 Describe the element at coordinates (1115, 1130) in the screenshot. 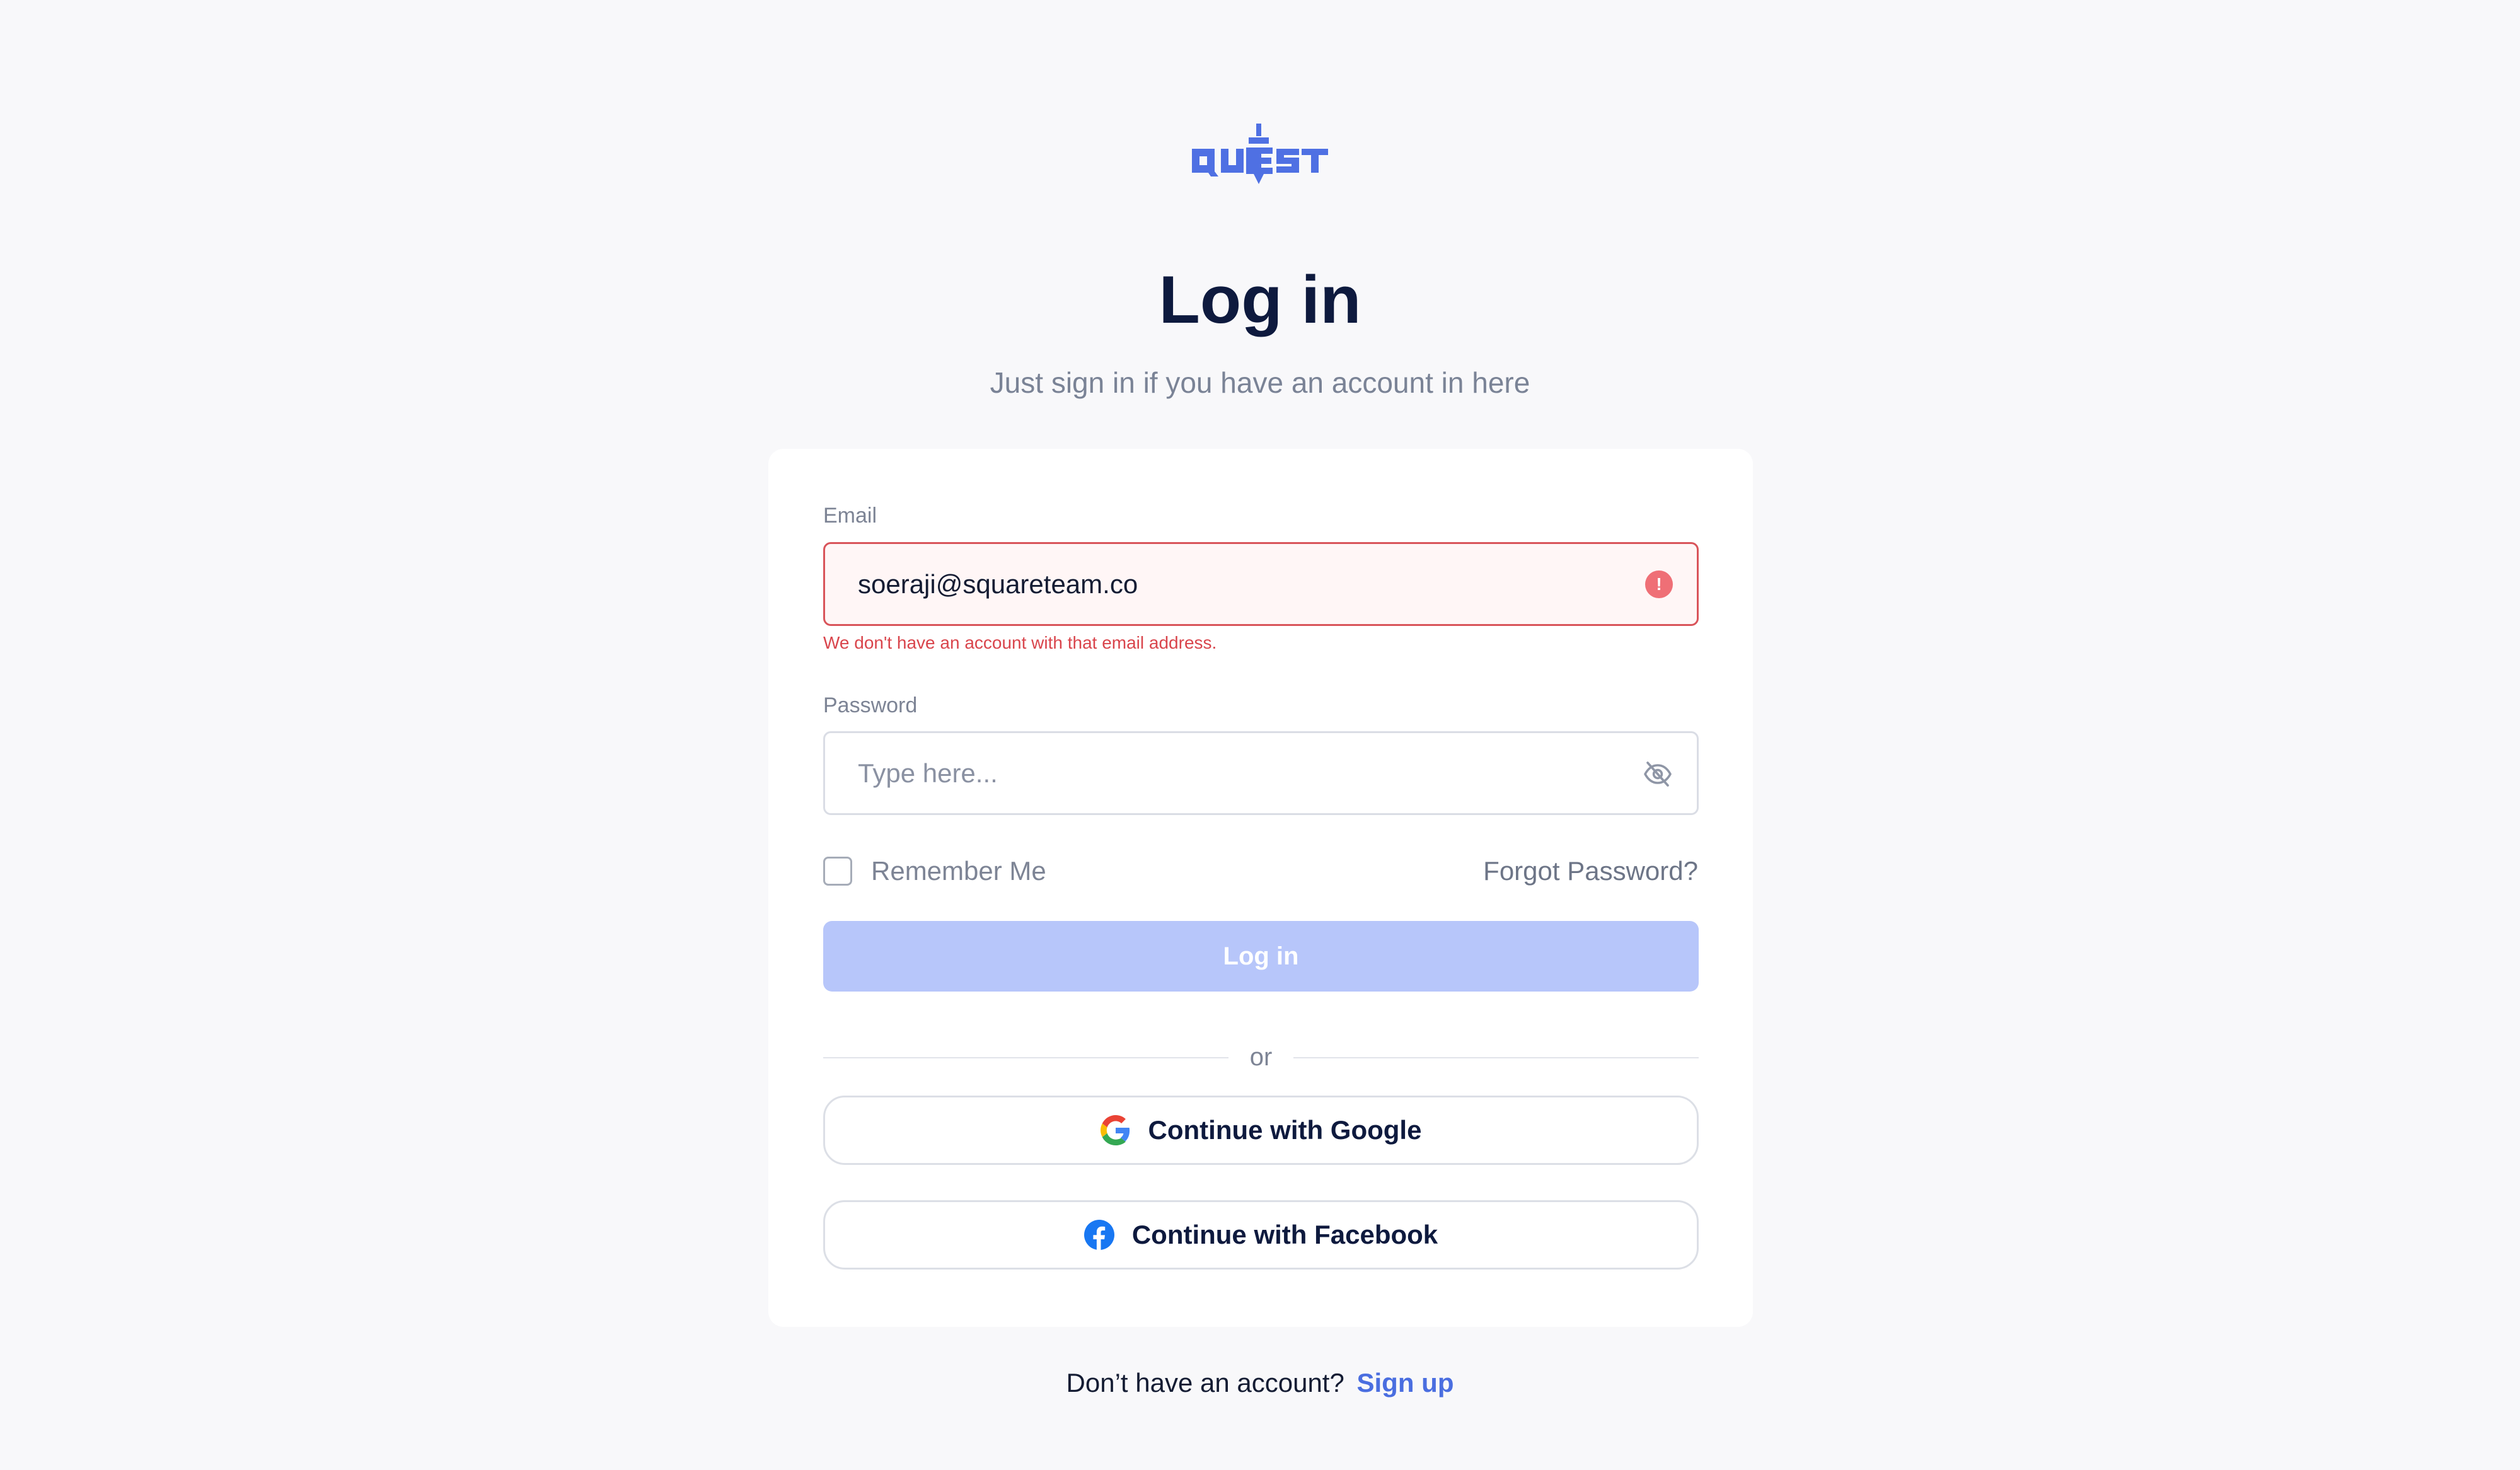

I see `google-icon` at that location.